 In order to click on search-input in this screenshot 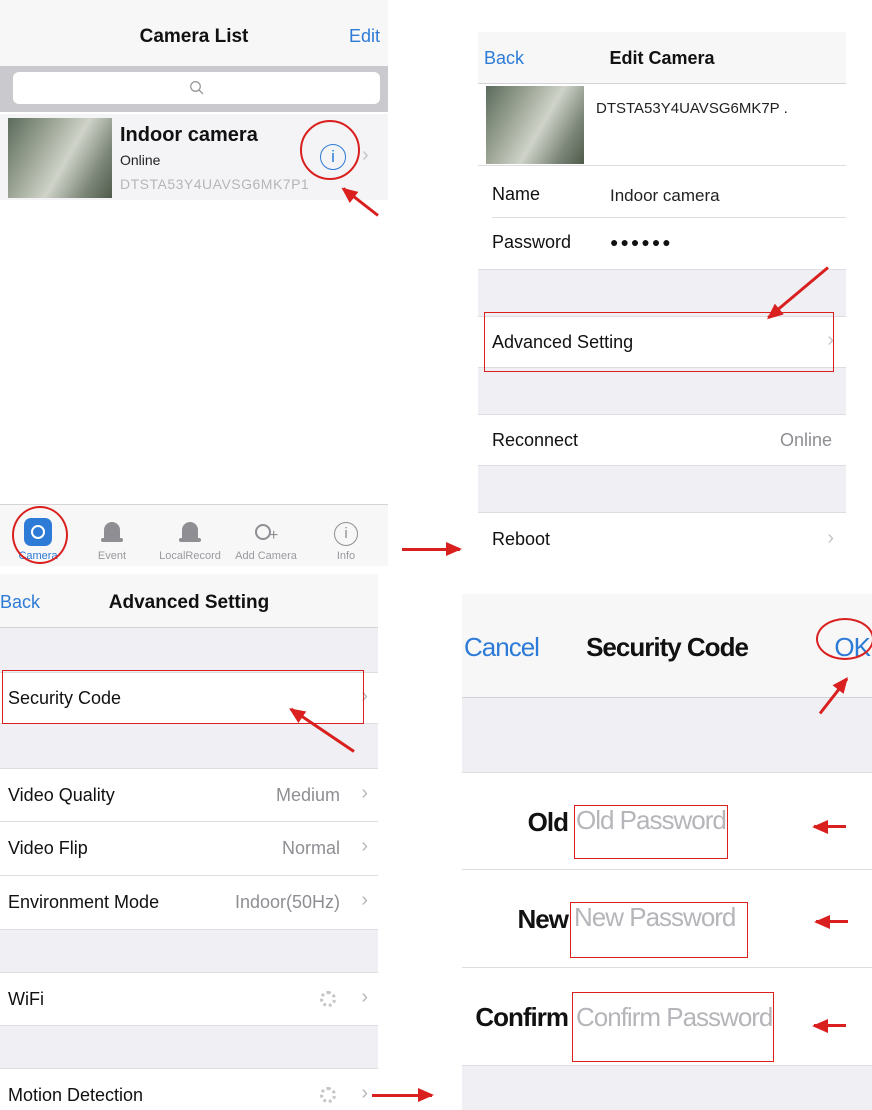, I will do `click(196, 88)`.